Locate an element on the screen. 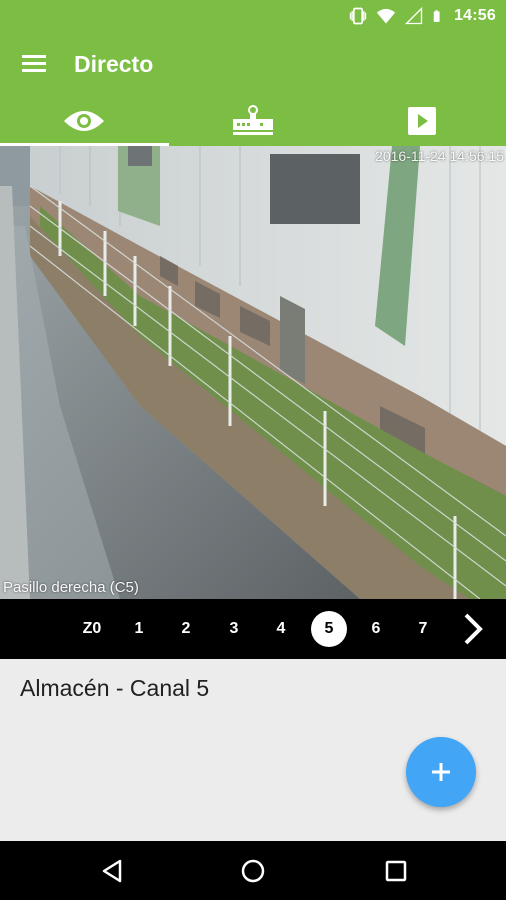  tab-bar is located at coordinates (253, 121).